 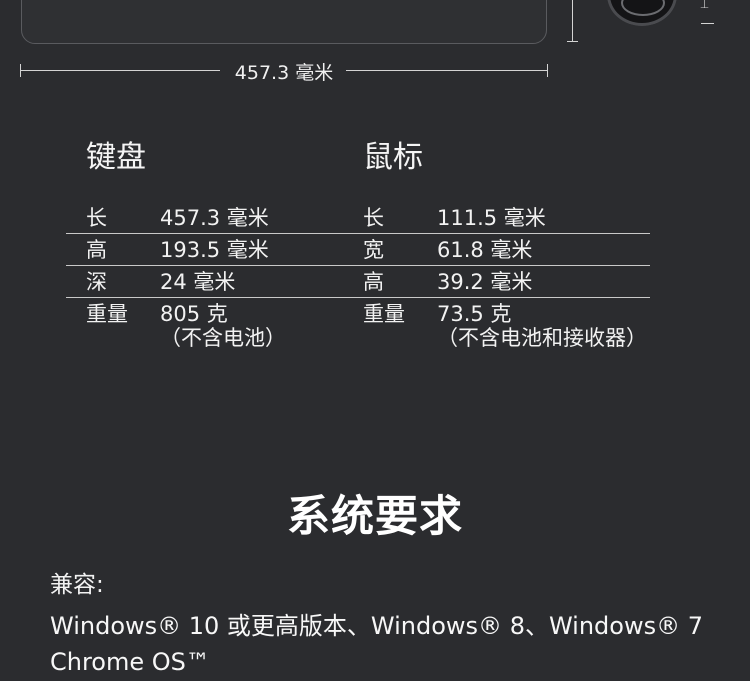 I want to click on width-dimension-line-left, so click(x=120, y=70).